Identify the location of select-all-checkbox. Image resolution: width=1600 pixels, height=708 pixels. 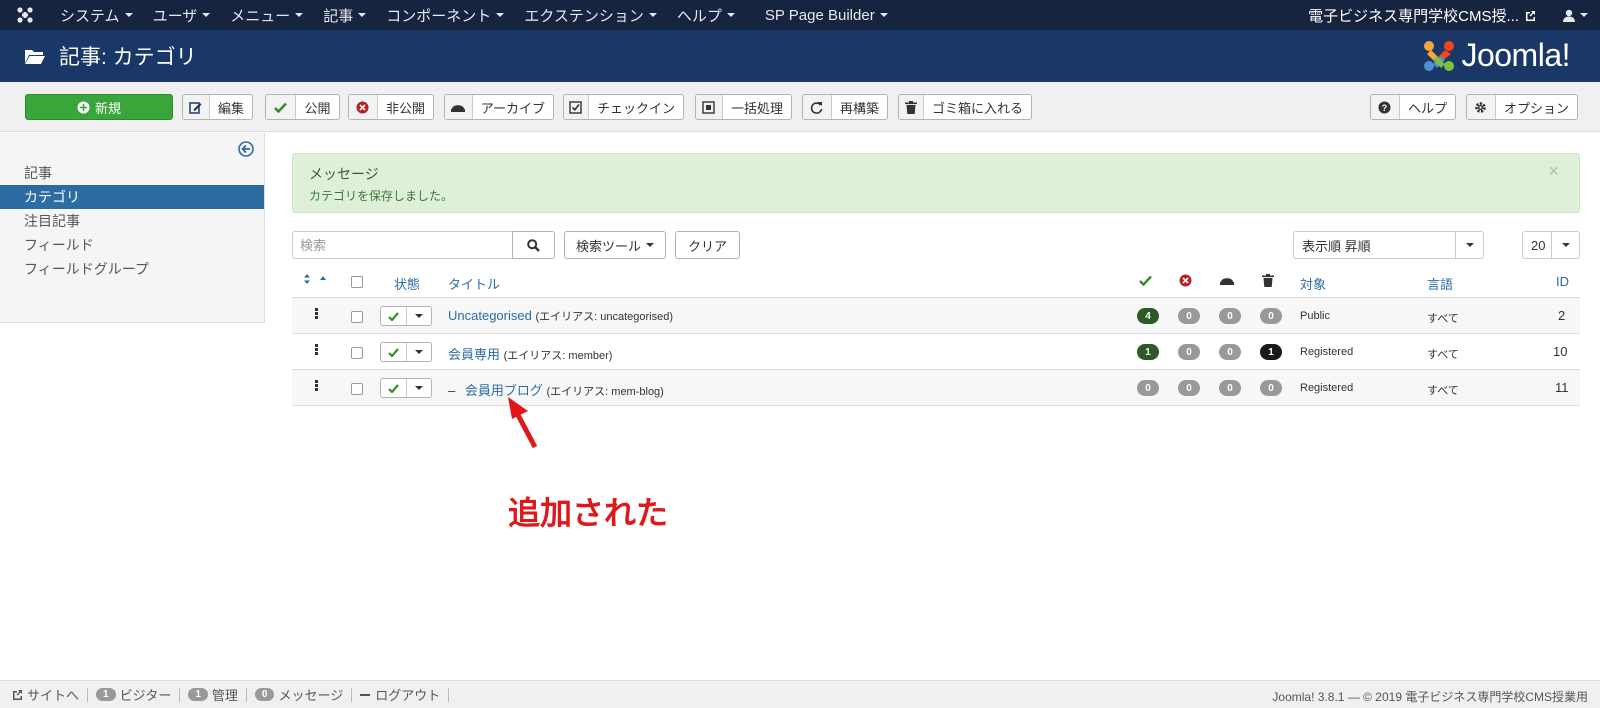
(357, 282).